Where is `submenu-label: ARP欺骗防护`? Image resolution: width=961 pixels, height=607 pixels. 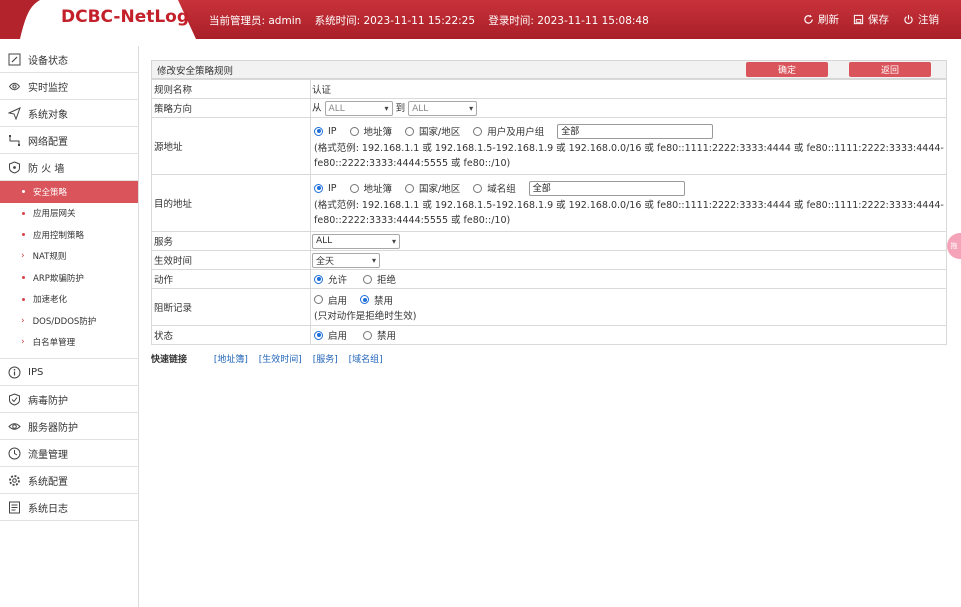
submenu-label: ARP欺骗防护 is located at coordinates (58, 278).